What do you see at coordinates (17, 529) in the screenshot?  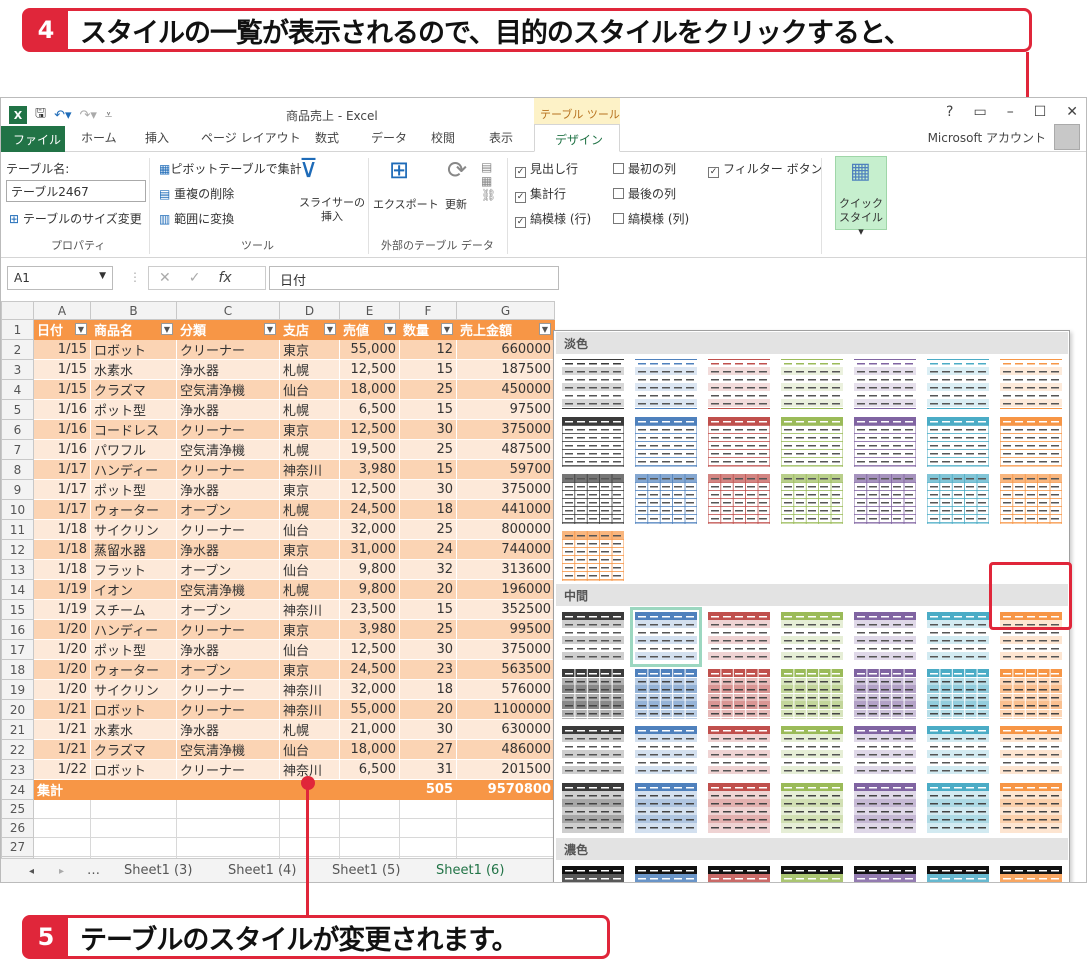 I see `row-number: 11` at bounding box center [17, 529].